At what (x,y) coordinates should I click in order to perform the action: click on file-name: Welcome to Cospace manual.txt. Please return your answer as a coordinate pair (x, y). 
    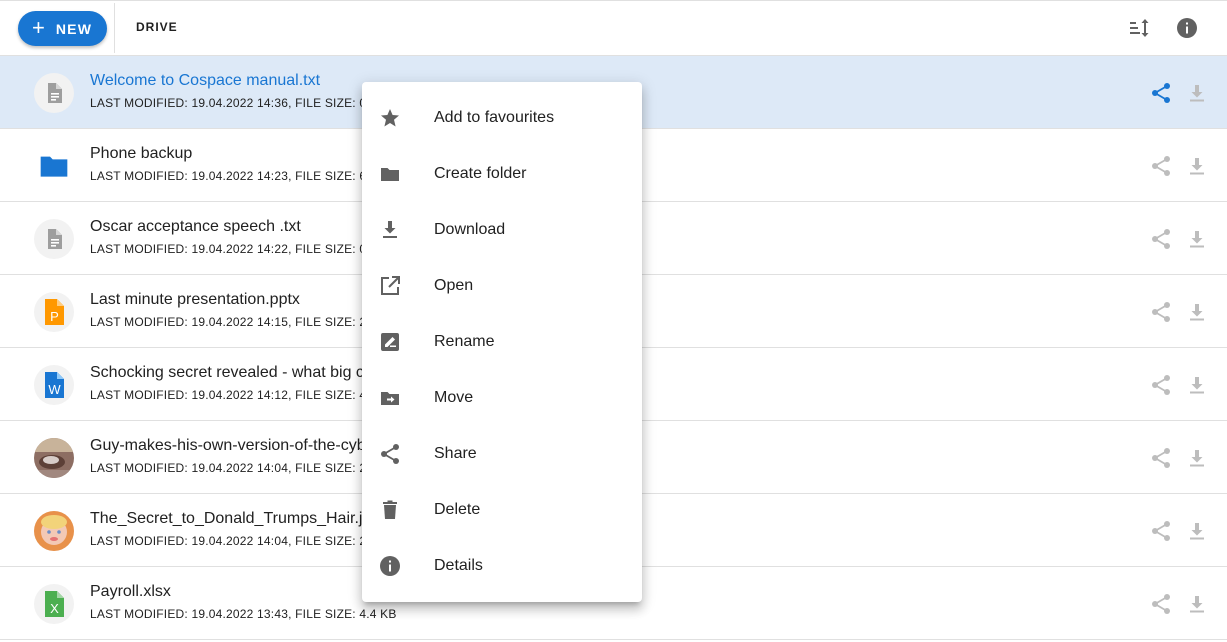
    Looking at the image, I should click on (205, 81).